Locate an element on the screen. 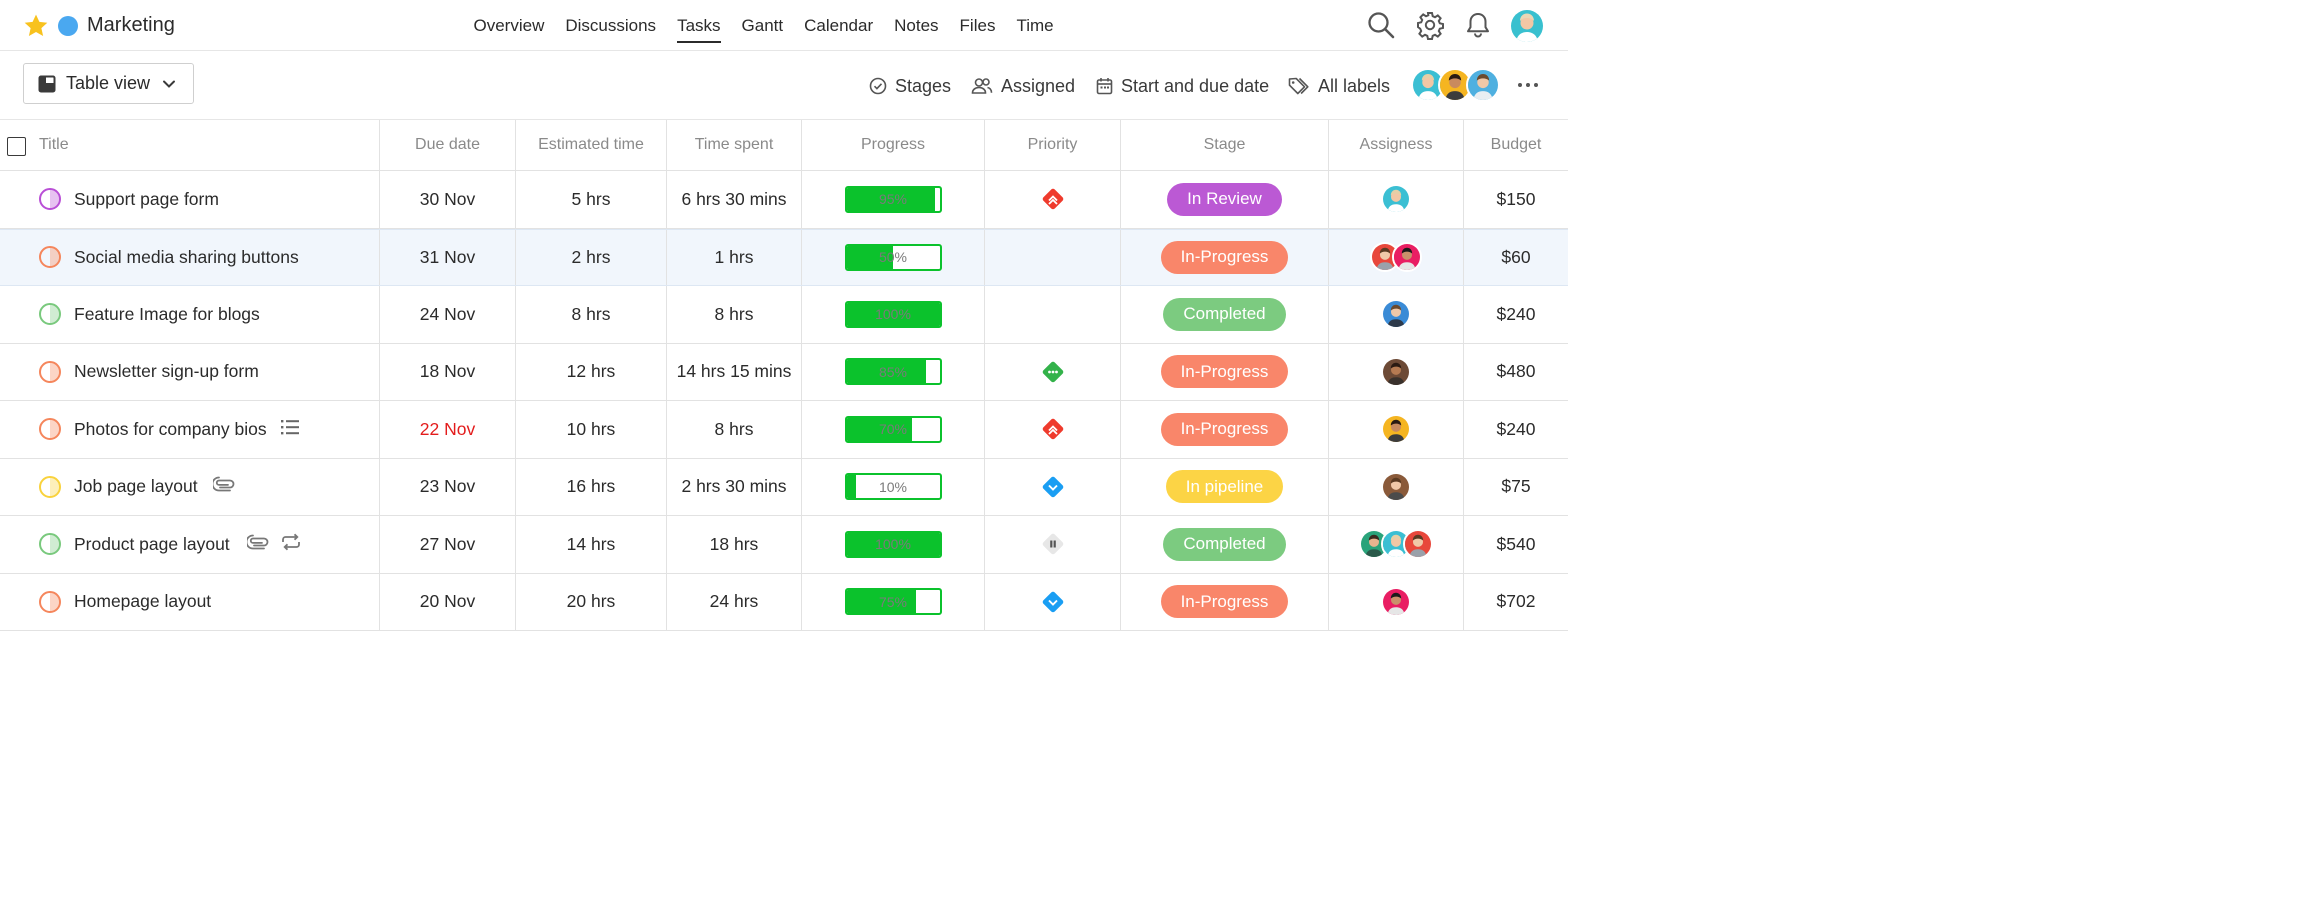  stage-badge: Completed is located at coordinates (1224, 314).